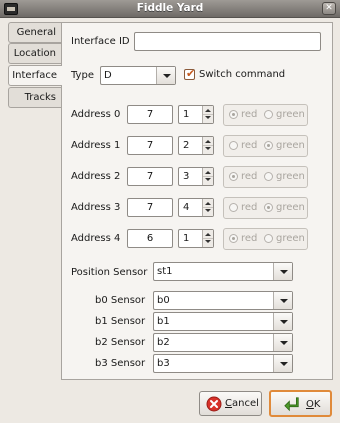 Image resolution: width=340 pixels, height=423 pixels. Describe the element at coordinates (196, 145) in the screenshot. I see `port-spinner: 2` at that location.